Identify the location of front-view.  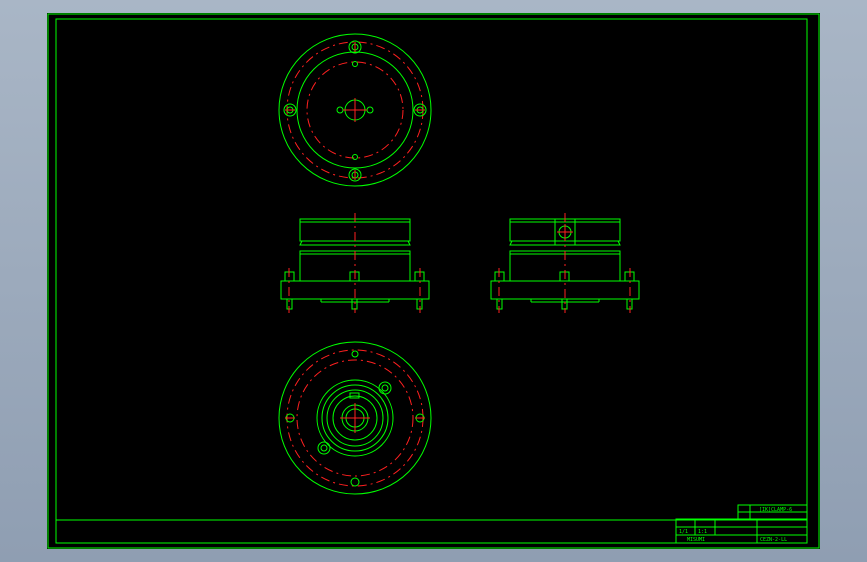
(355, 263).